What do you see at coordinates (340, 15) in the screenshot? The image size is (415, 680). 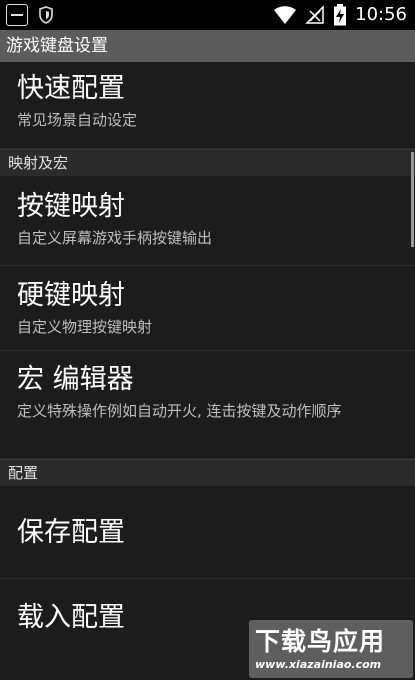 I see `battery-charging-icon` at bounding box center [340, 15].